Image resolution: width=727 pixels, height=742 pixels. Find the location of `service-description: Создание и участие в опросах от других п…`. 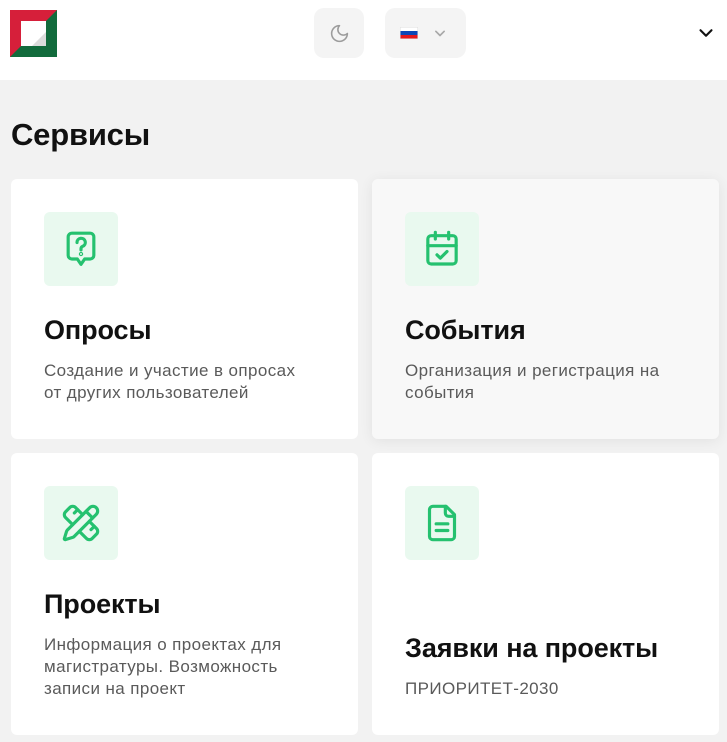

service-description: Создание и участие в опросах от других п… is located at coordinates (170, 381).